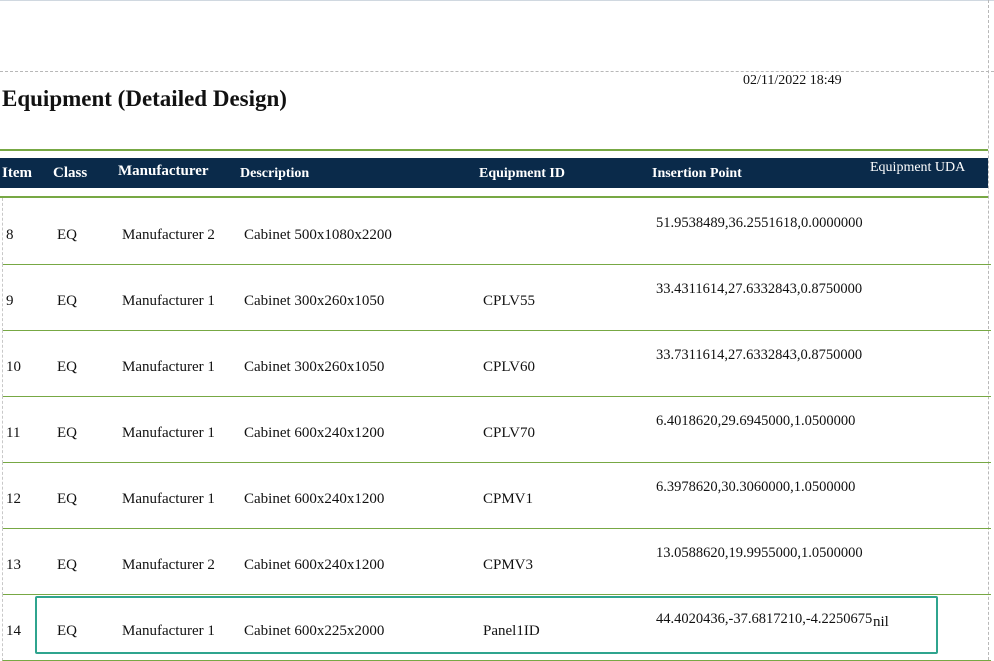 The height and width of the screenshot is (661, 994). Describe the element at coordinates (318, 235) in the screenshot. I see `cell-description: Cabinet 500x1080x2200` at that location.